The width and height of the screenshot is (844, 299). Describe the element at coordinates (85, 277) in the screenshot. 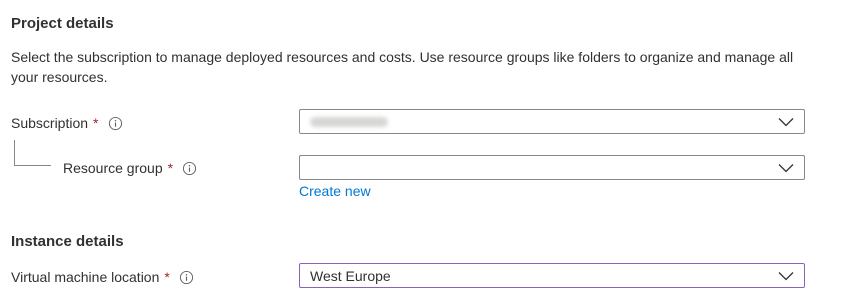

I see `vm-location-label: Virtual machine location` at that location.